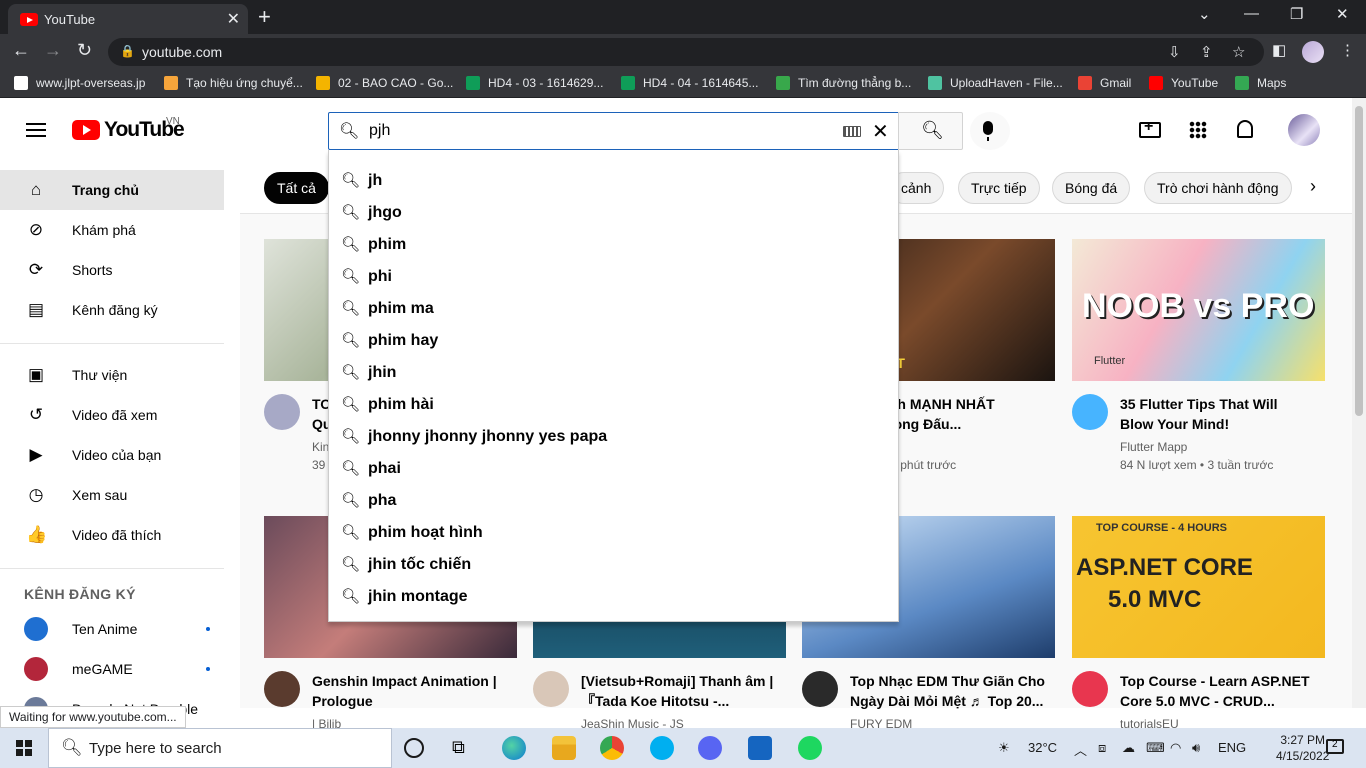  Describe the element at coordinates (1042, 747) in the screenshot. I see `weather-temp: 32°C` at that location.